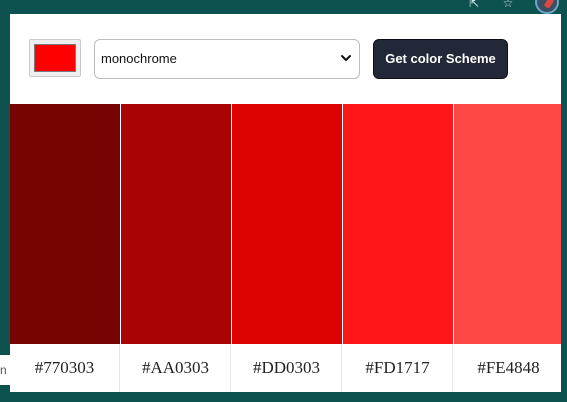  What do you see at coordinates (176, 368) in the screenshot?
I see `hex-label: #AA0303` at bounding box center [176, 368].